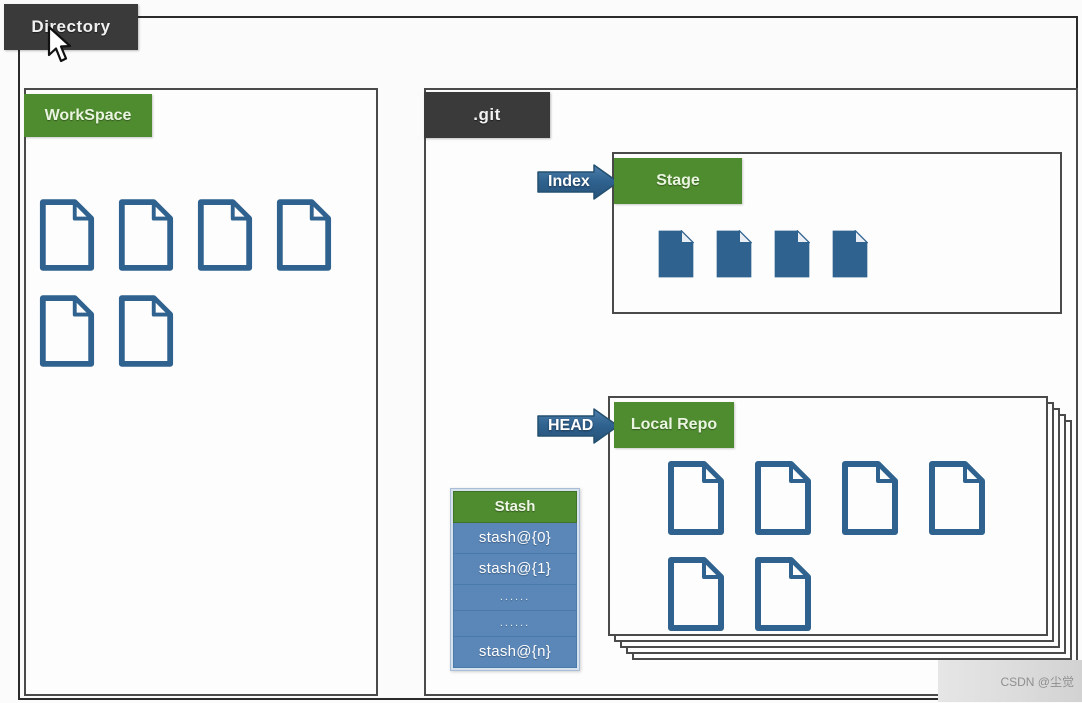 The width and height of the screenshot is (1082, 703). I want to click on local-repo-label: Local Repo, so click(674, 424).